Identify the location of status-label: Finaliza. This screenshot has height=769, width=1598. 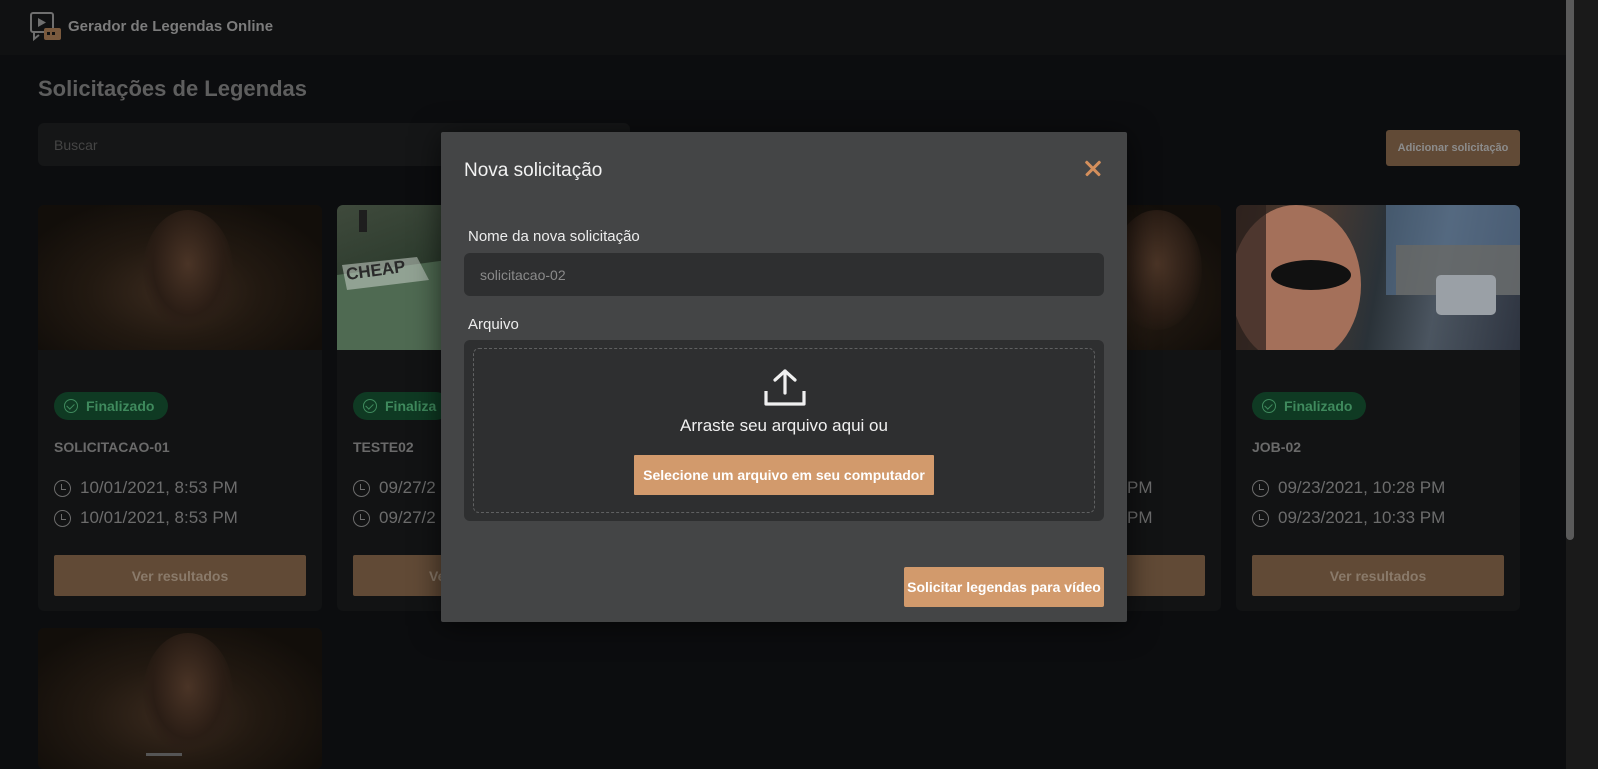
(411, 406).